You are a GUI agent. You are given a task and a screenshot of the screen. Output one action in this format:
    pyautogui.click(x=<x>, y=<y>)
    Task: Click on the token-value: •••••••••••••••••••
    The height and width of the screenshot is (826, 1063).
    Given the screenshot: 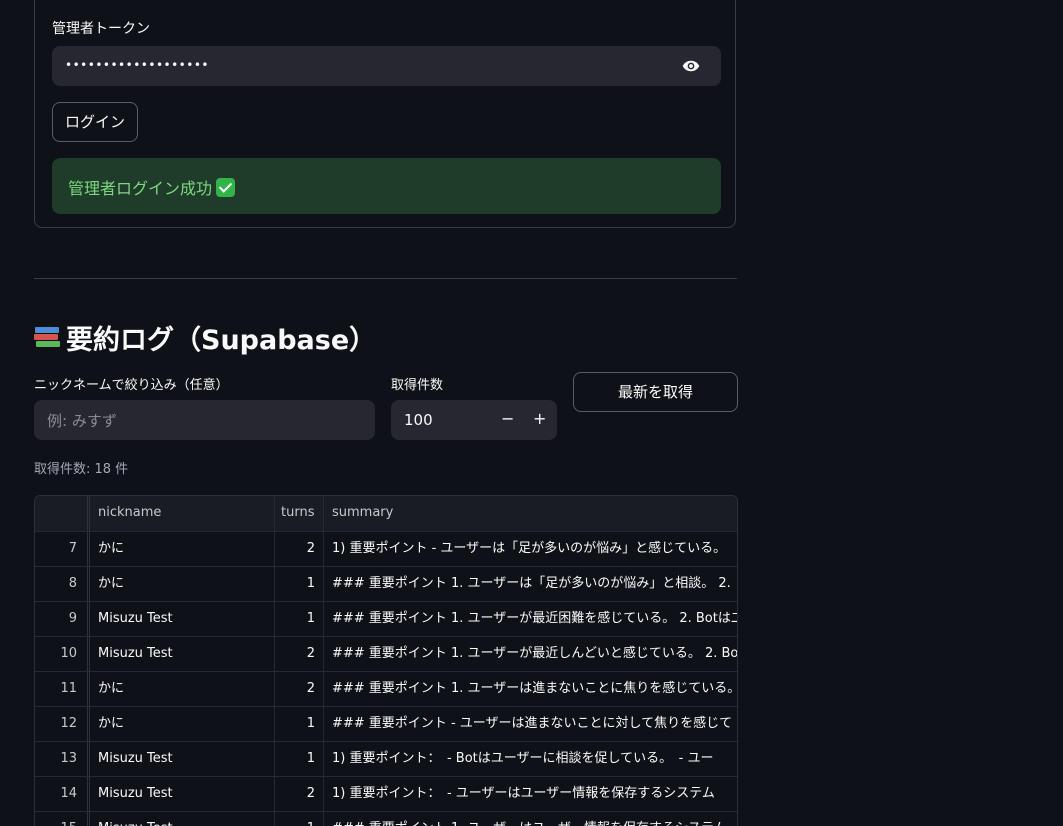 What is the action you would take?
    pyautogui.click(x=137, y=65)
    